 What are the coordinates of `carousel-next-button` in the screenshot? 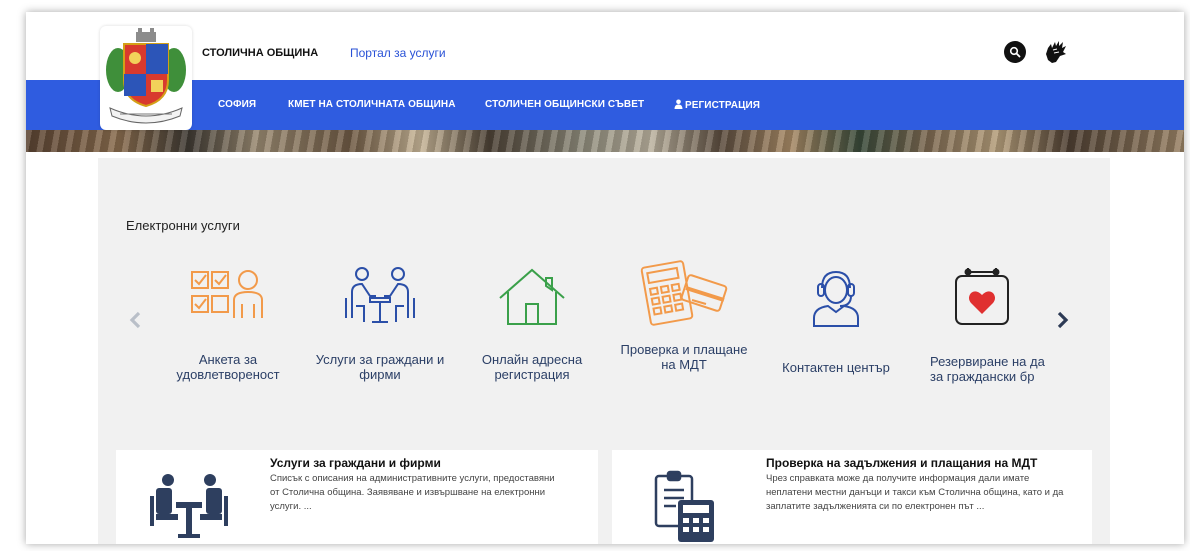 It's located at (1063, 321).